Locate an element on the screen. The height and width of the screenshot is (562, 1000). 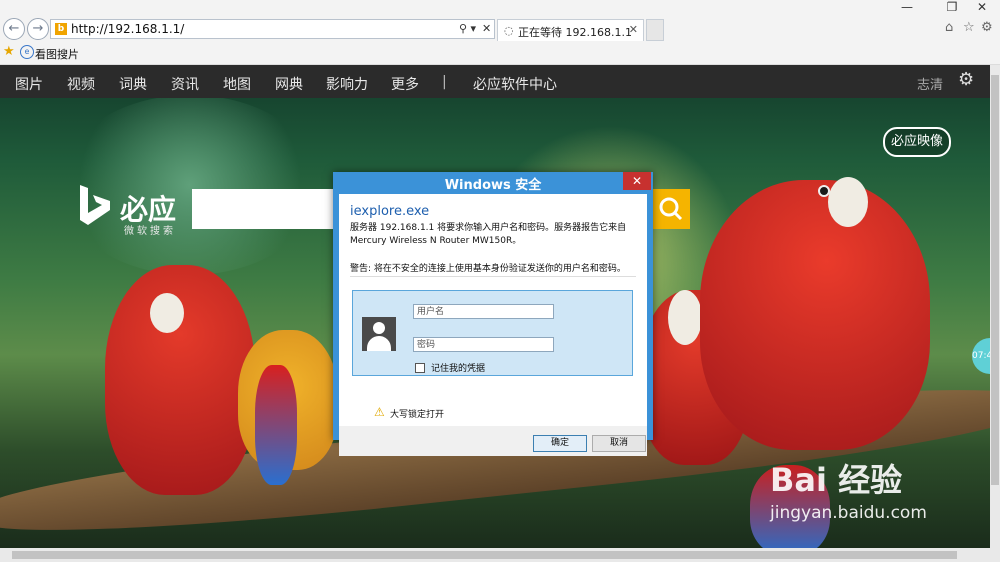
vertical-scrollbar is located at coordinates (995, 306).